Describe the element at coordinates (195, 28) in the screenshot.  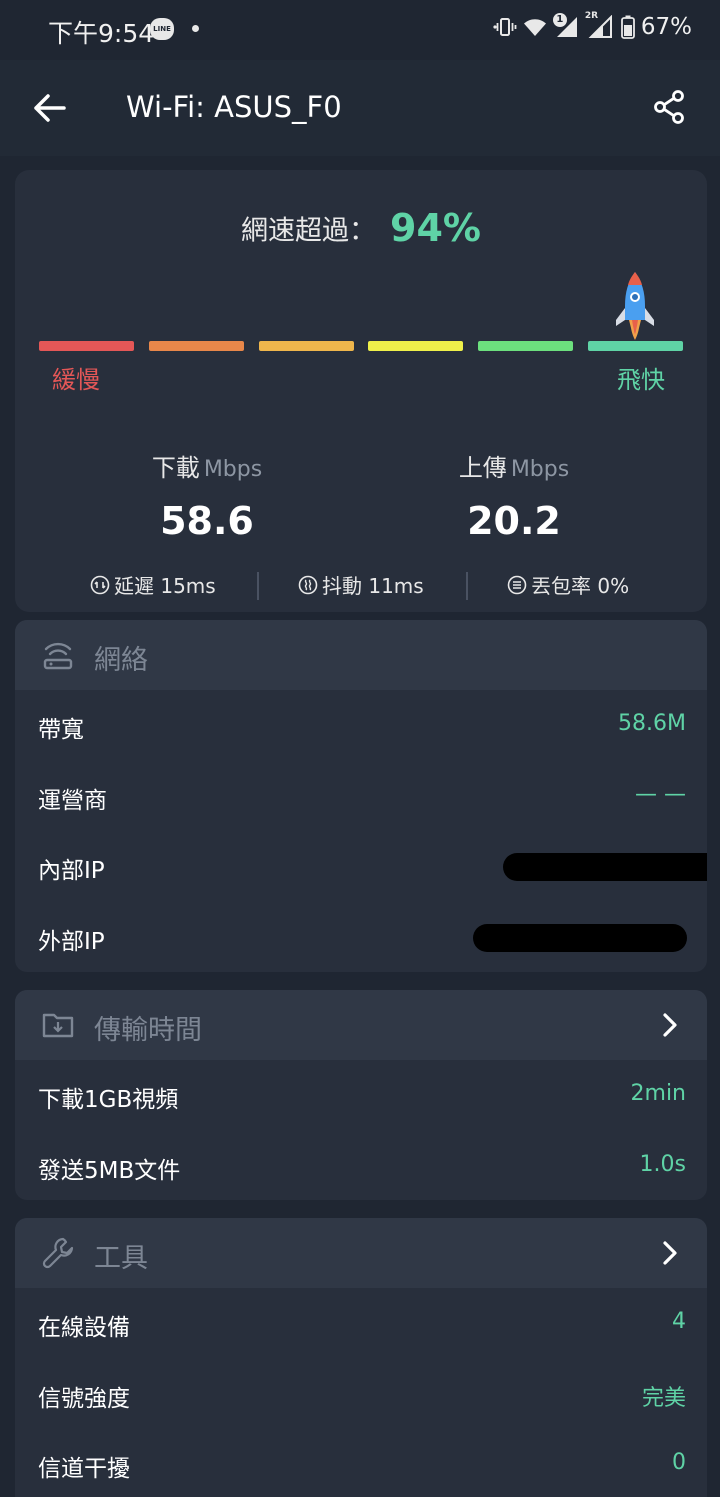
I see `more-notifications-dot-icon` at that location.